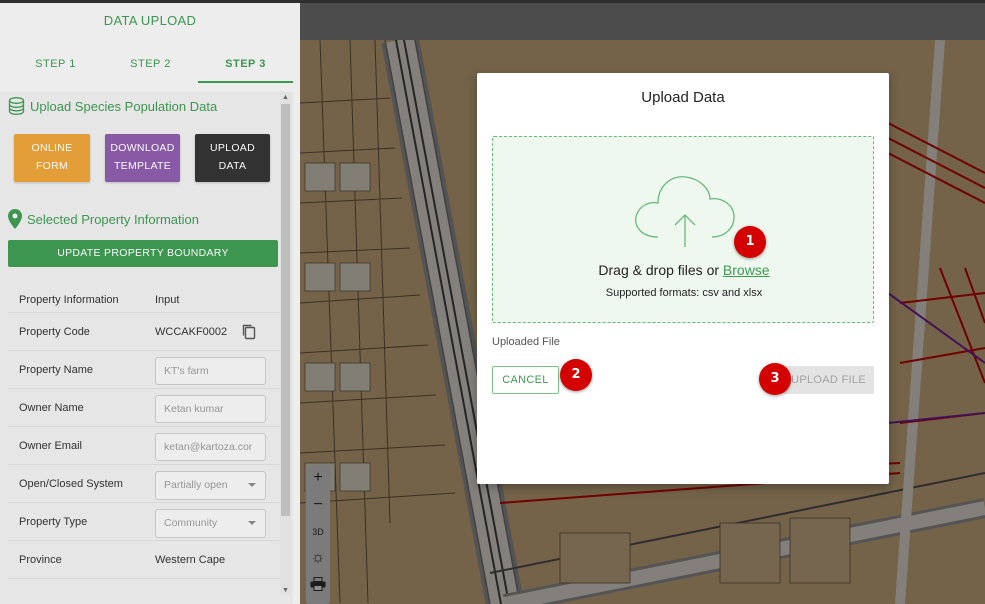  What do you see at coordinates (660, 270) in the screenshot?
I see `drop-text: Drag & drop files or` at bounding box center [660, 270].